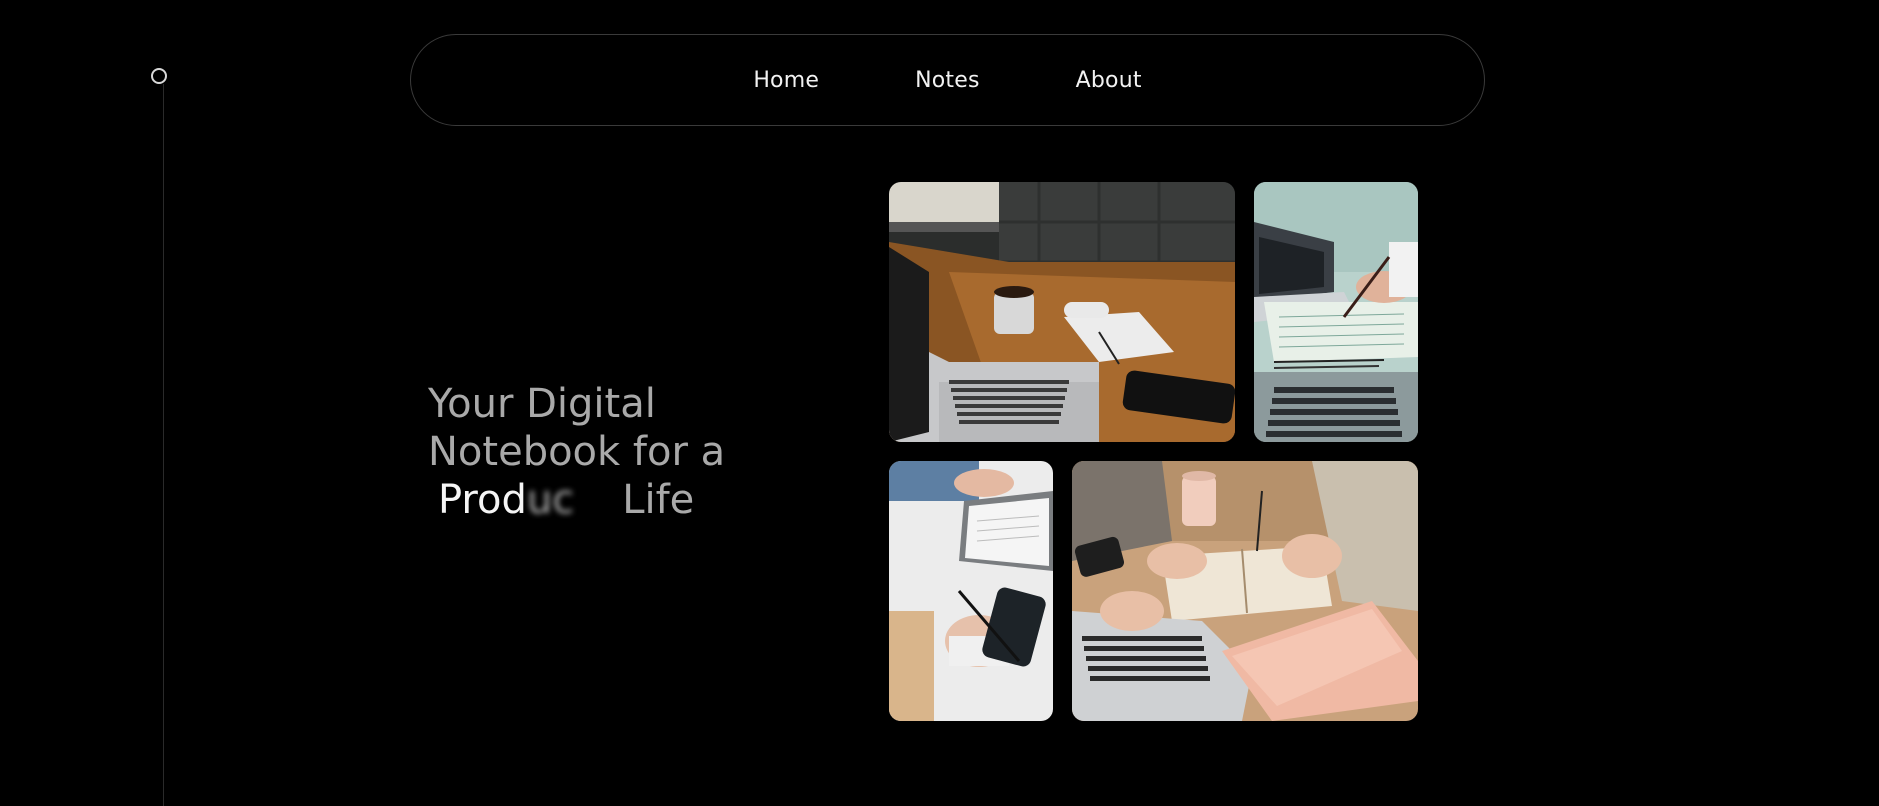 The image size is (1879, 806). I want to click on nav-notes-link: Notes, so click(947, 80).